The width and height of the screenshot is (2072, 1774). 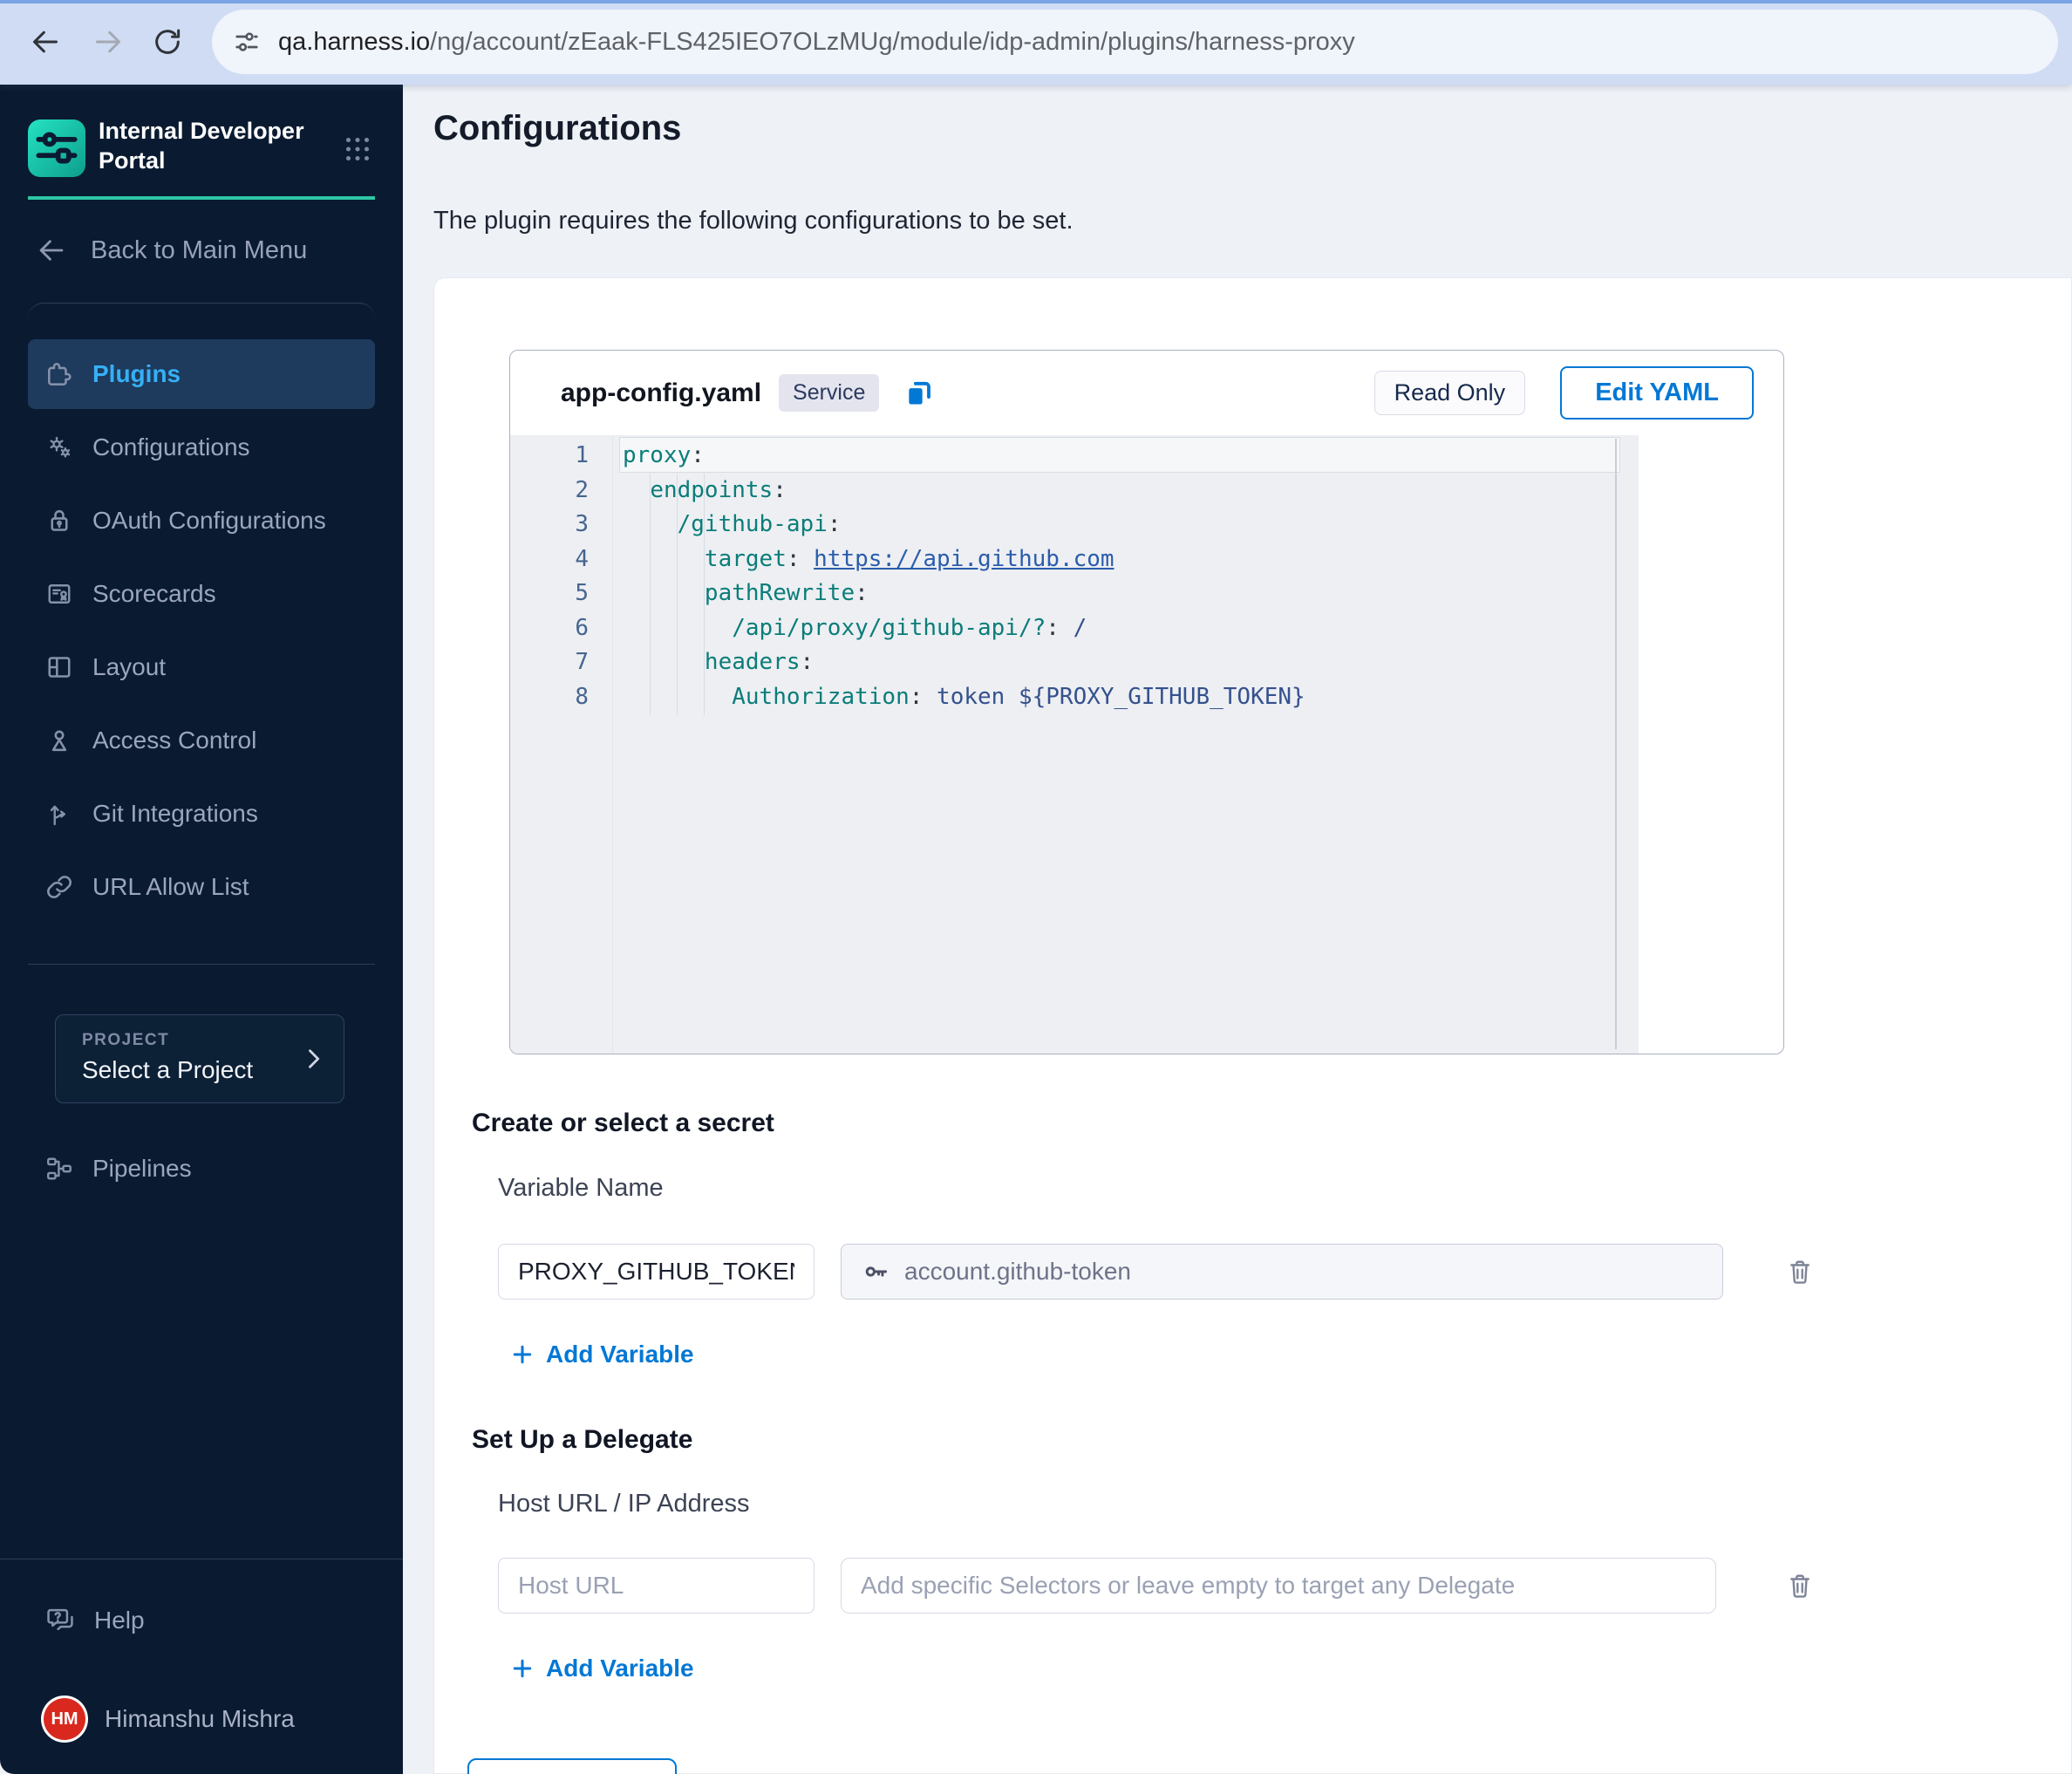 I want to click on browser-back-icon, so click(x=45, y=41).